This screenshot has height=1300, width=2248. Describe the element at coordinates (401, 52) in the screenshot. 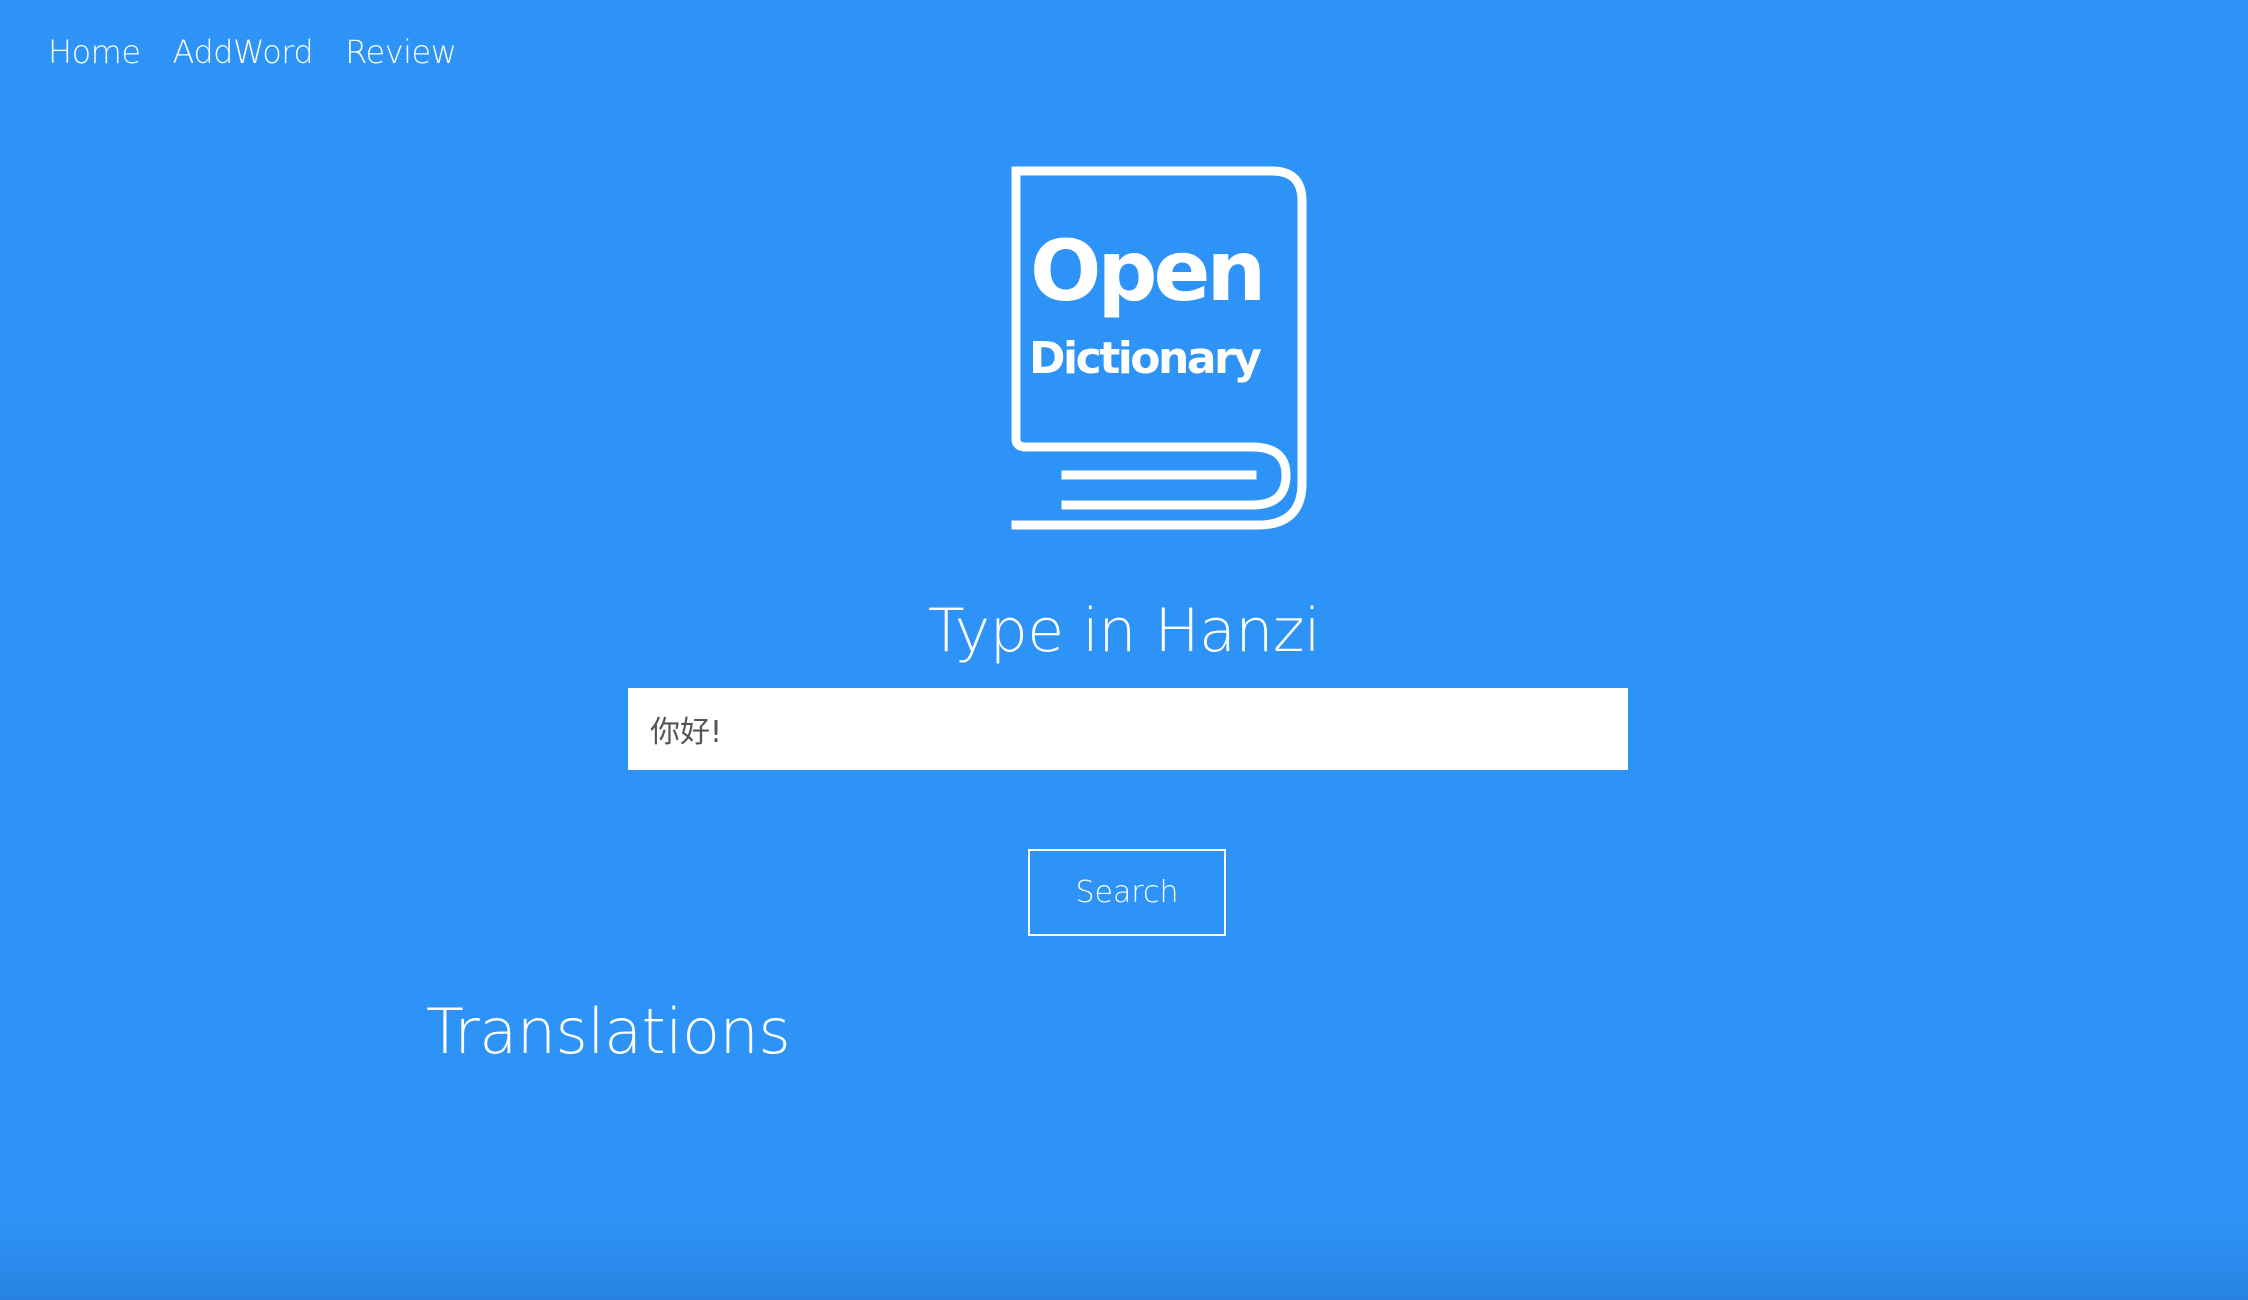

I see `nav-review-link: Review` at that location.